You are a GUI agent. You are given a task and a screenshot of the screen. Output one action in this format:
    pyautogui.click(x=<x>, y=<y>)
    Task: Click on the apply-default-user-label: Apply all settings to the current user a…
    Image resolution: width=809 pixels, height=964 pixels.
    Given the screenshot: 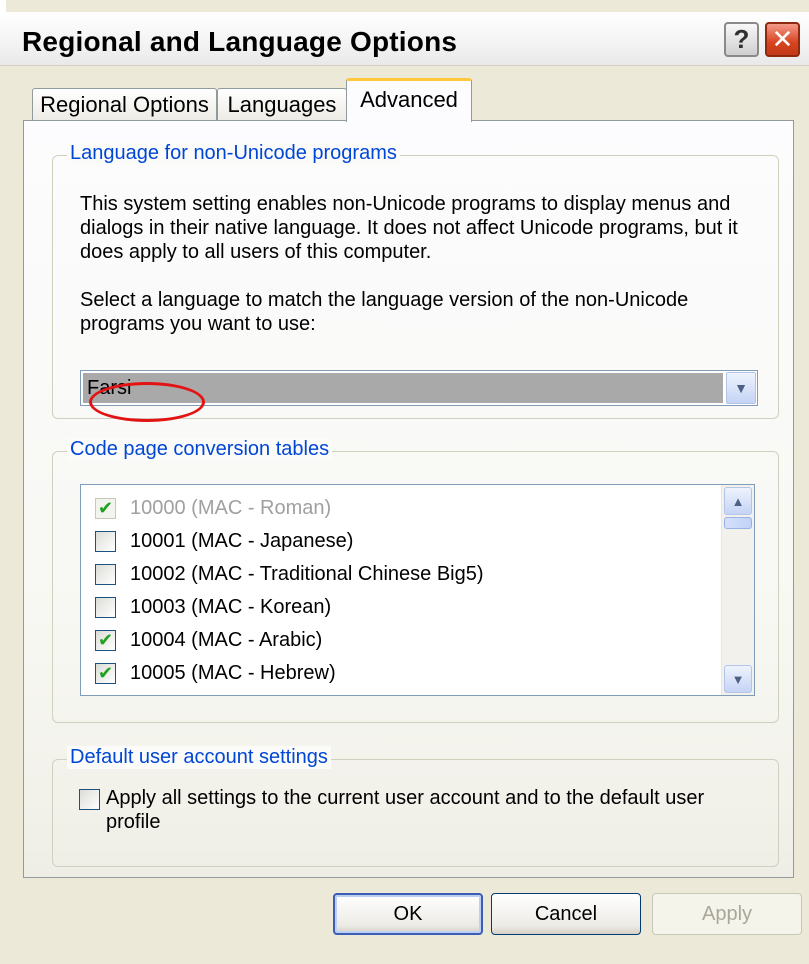 What is the action you would take?
    pyautogui.click(x=405, y=810)
    